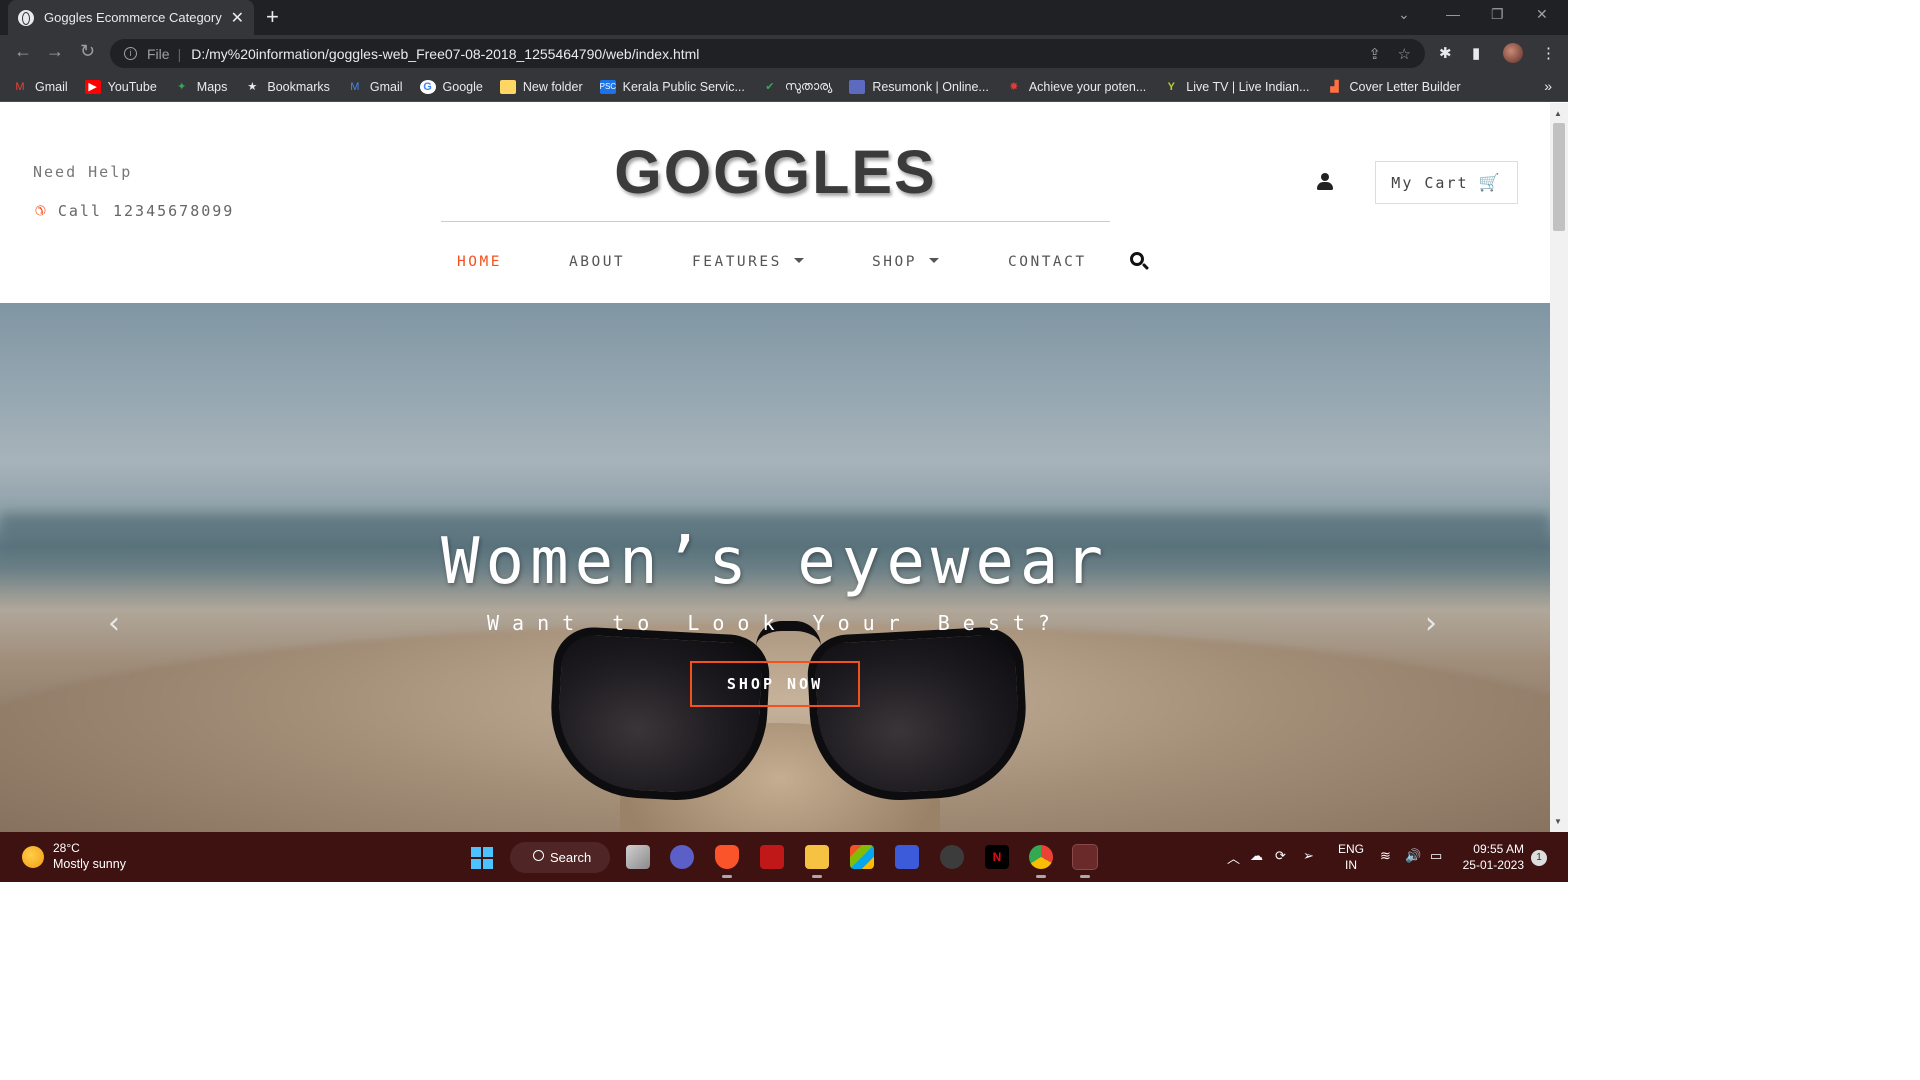  What do you see at coordinates (1140, 262) in the screenshot?
I see `search-icon` at bounding box center [1140, 262].